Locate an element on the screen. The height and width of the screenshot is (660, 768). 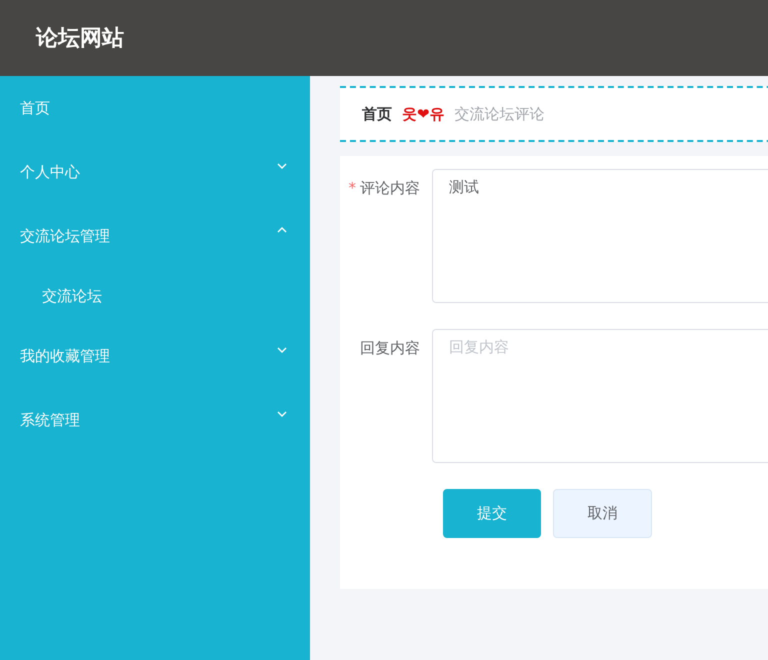
sidebar-item: 个人中心 is located at coordinates (155, 172).